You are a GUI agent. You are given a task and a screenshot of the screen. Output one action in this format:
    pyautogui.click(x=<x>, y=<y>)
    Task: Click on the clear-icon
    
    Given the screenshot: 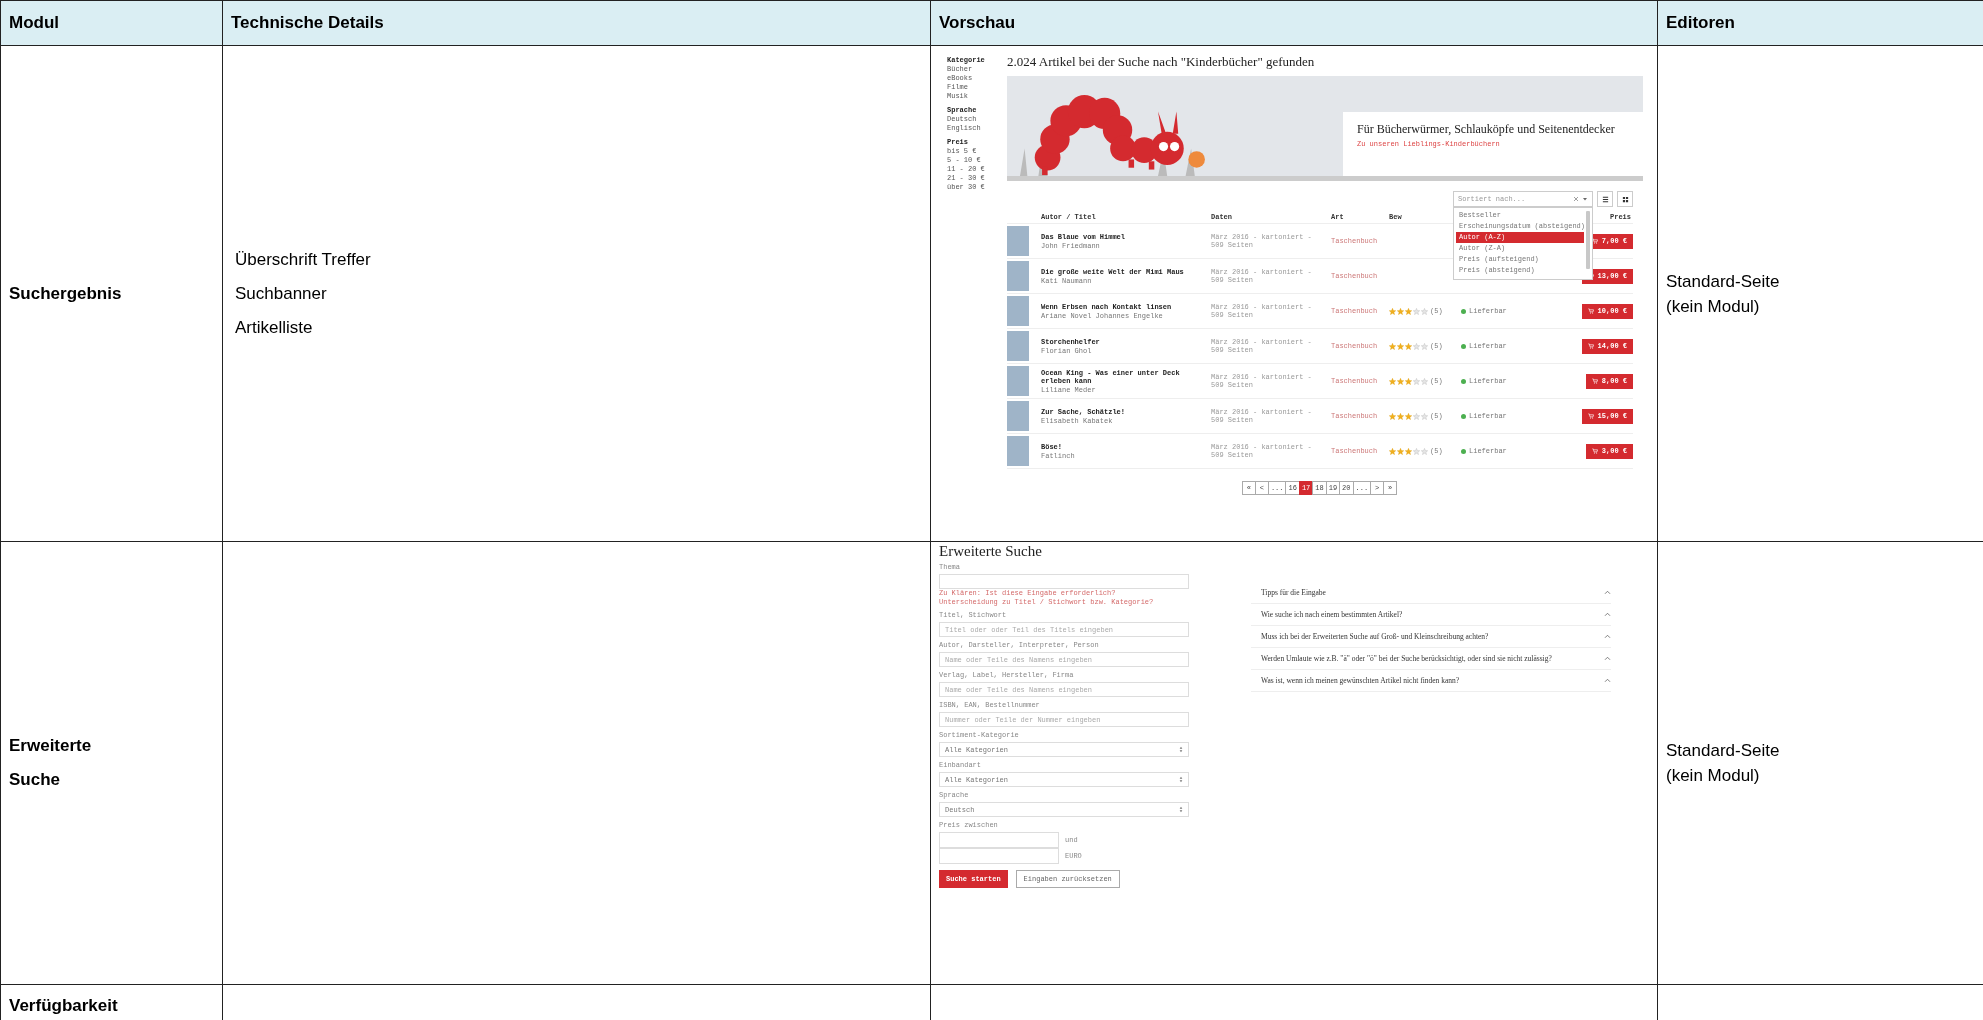 What is the action you would take?
    pyautogui.click(x=1576, y=199)
    